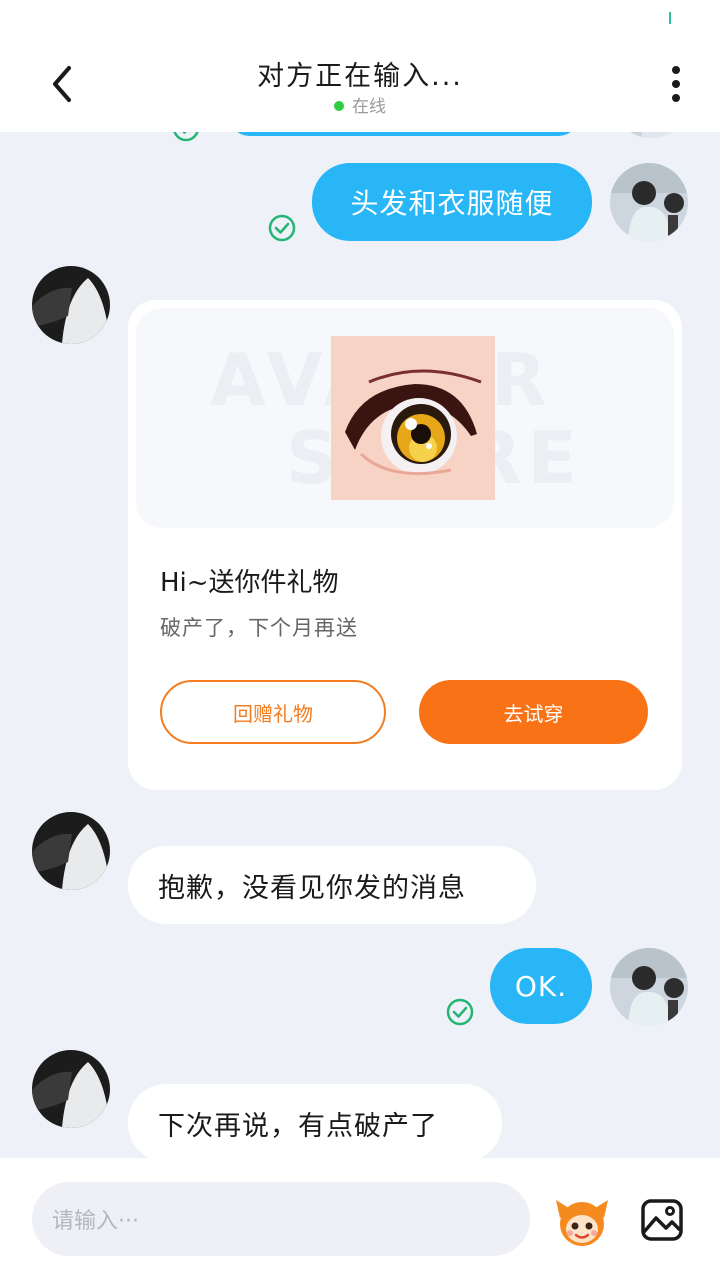 This screenshot has width=720, height=1280. I want to click on more-vertical-icon, so click(676, 84).